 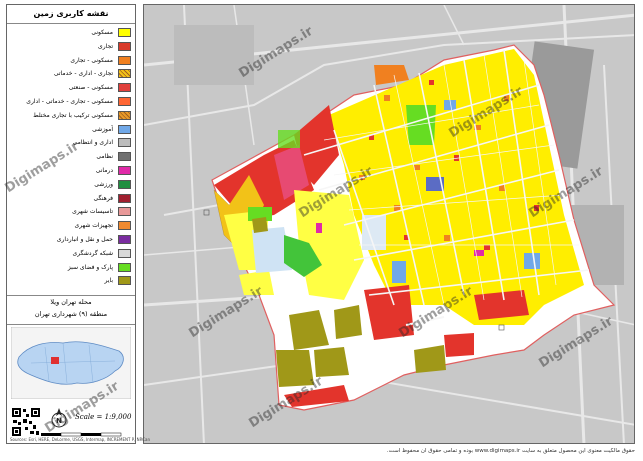 I want to click on legend-label: فرهنگی, so click(x=103, y=198).